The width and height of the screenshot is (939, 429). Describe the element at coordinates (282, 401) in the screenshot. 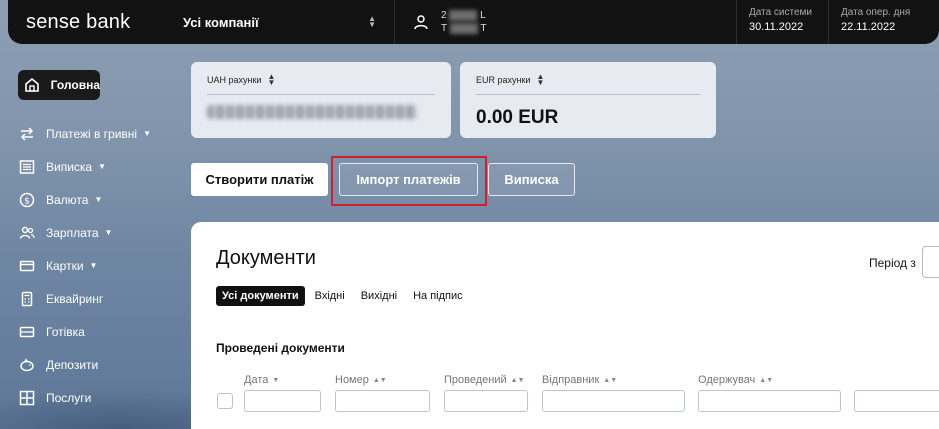

I see `filter-date-input` at that location.